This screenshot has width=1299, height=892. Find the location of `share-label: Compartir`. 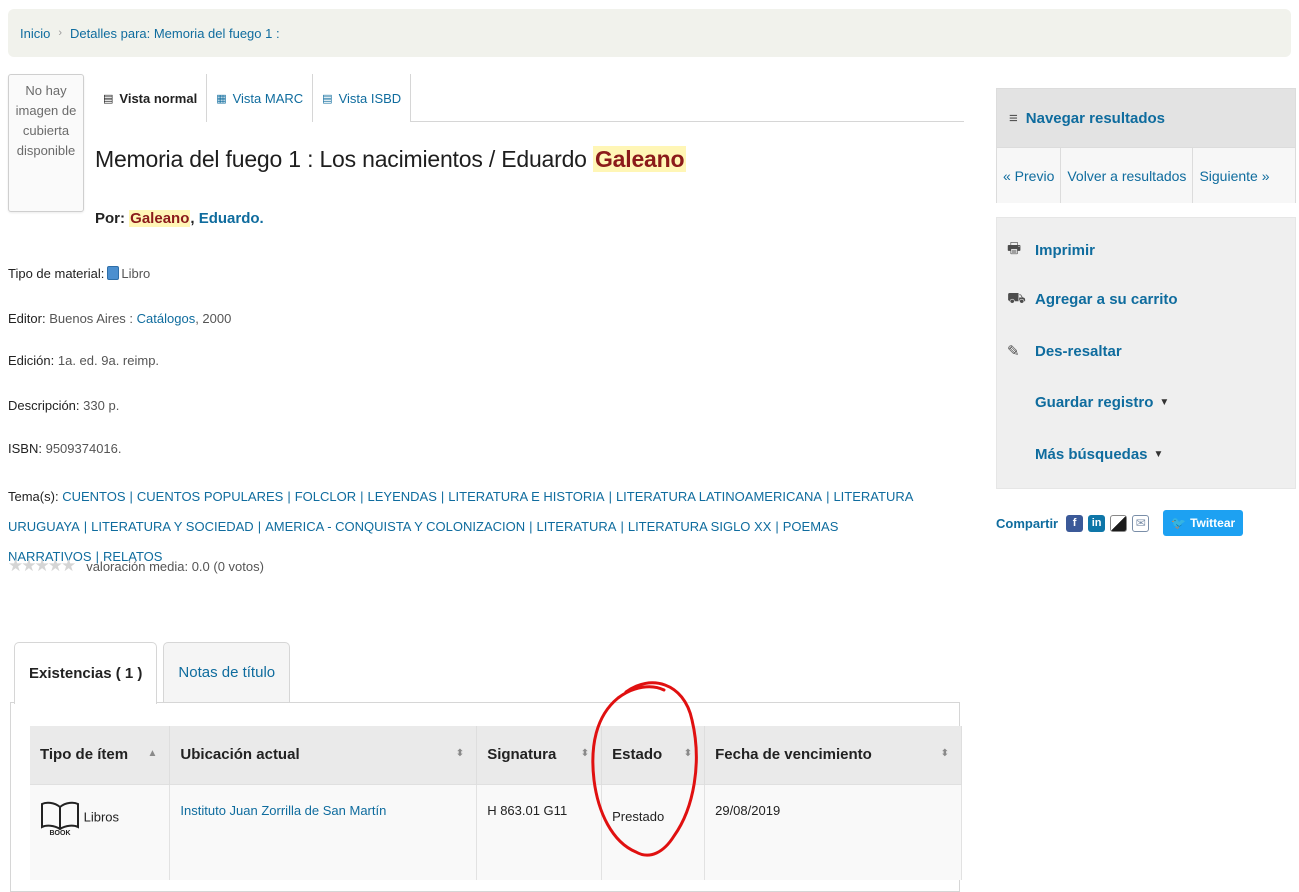

share-label: Compartir is located at coordinates (1027, 523).